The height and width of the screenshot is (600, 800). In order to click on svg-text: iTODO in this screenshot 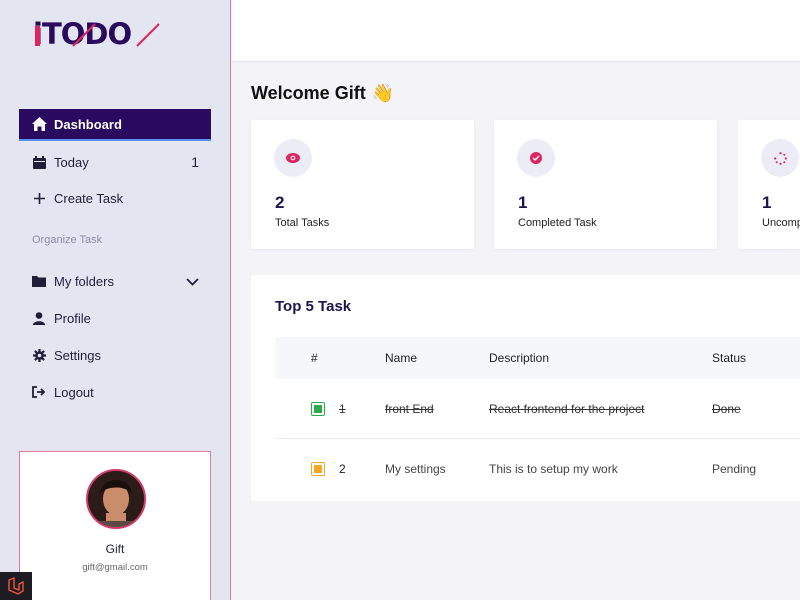, I will do `click(82, 34)`.